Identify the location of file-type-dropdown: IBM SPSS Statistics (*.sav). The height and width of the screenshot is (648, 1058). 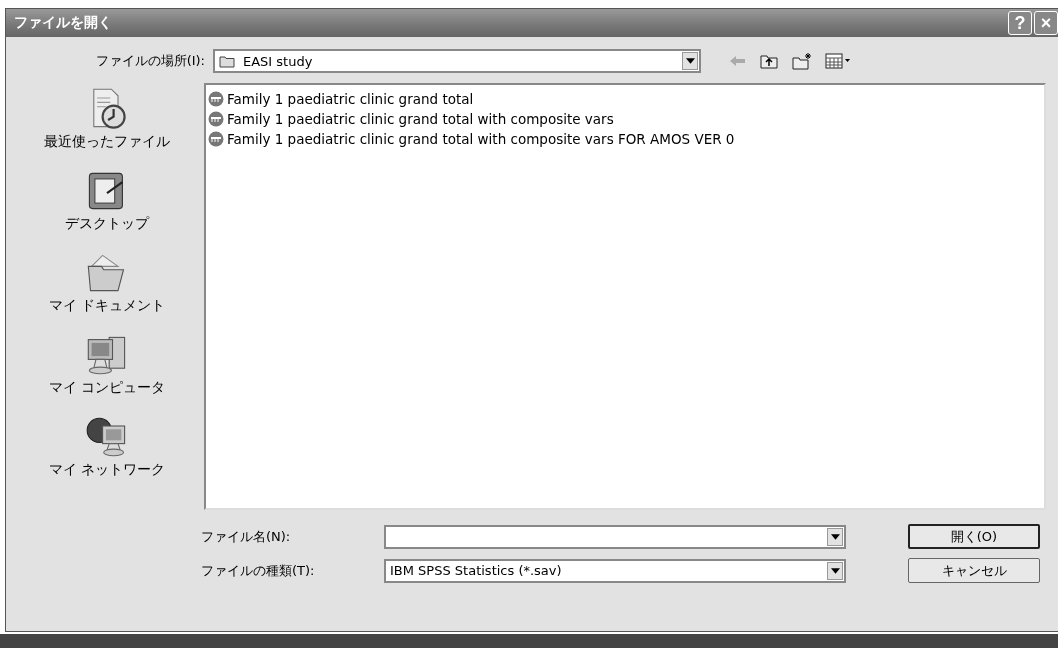
(615, 570).